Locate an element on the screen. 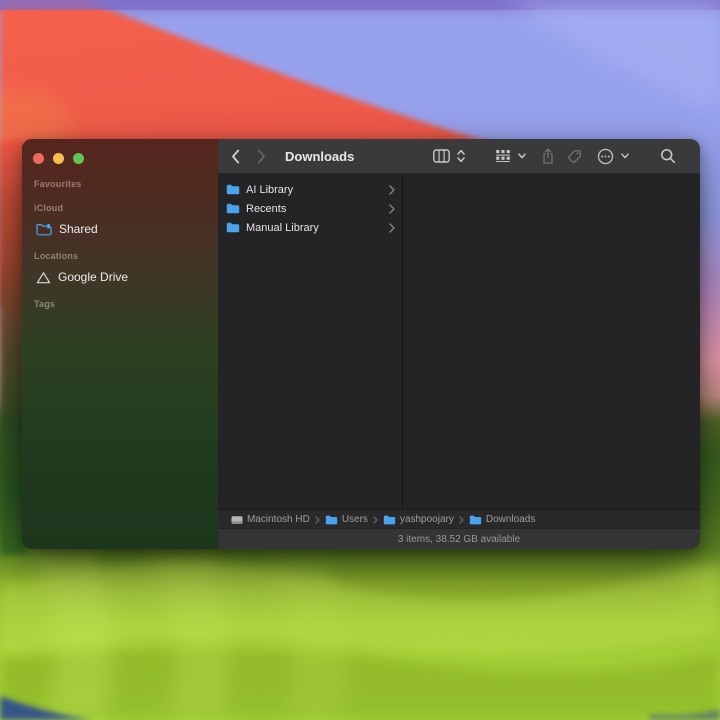 Image resolution: width=720 pixels, height=720 pixels. status-bar: 3 items, 38.52 GB available is located at coordinates (459, 538).